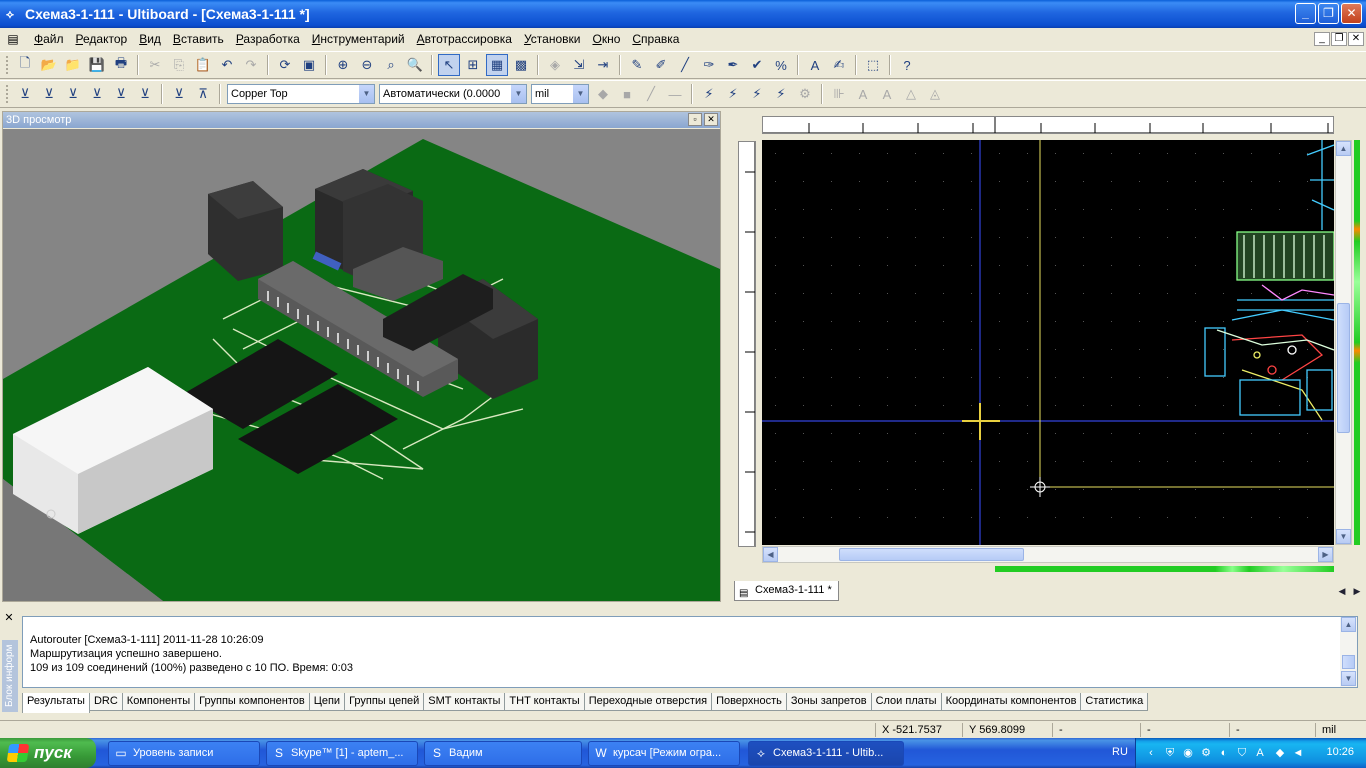 This screenshot has width=1366, height=768. What do you see at coordinates (464, 702) in the screenshot?
I see `tab-smt-pads: SMT контакты` at bounding box center [464, 702].